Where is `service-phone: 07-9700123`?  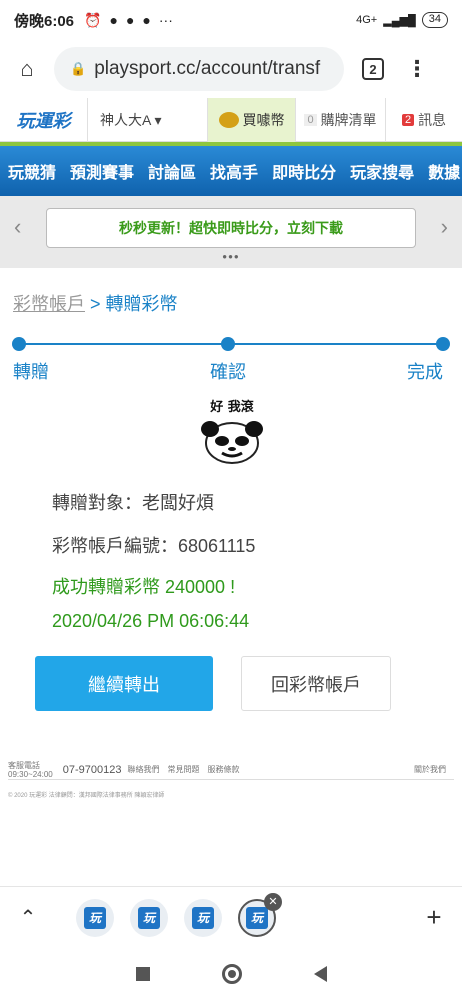 service-phone: 07-9700123 is located at coordinates (92, 770).